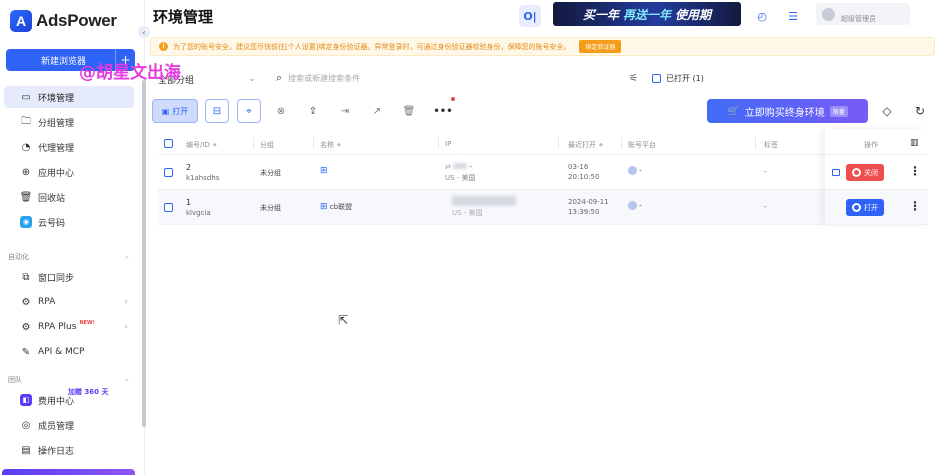  Describe the element at coordinates (201, 145) in the screenshot. I see `header-id: 编号/ID ◆` at that location.